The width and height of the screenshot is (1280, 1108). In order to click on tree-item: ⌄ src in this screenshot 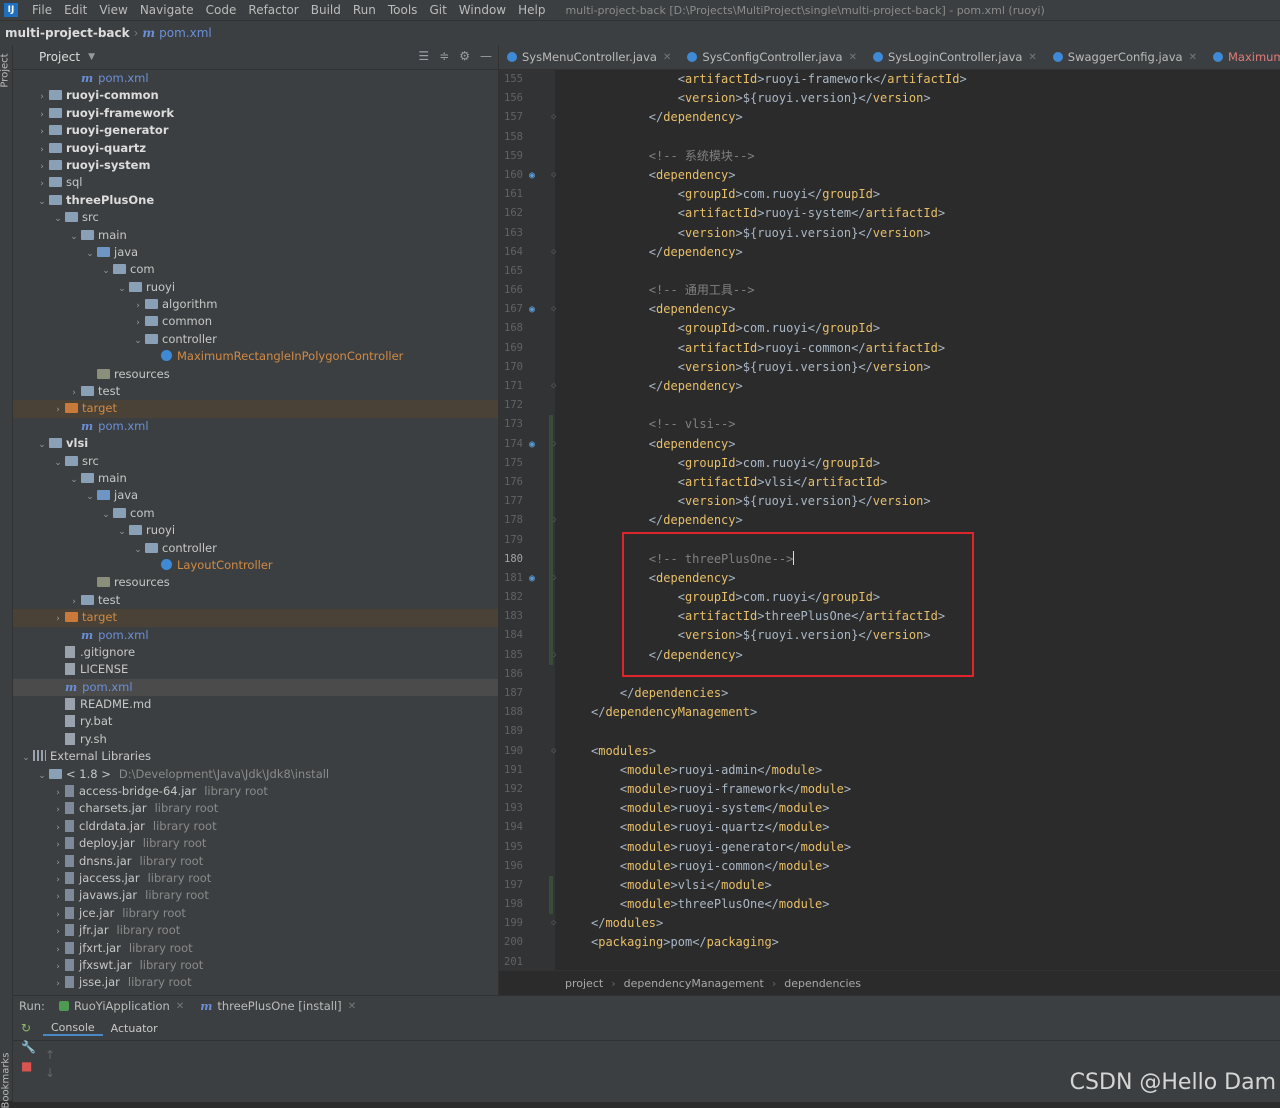, I will do `click(255, 217)`.